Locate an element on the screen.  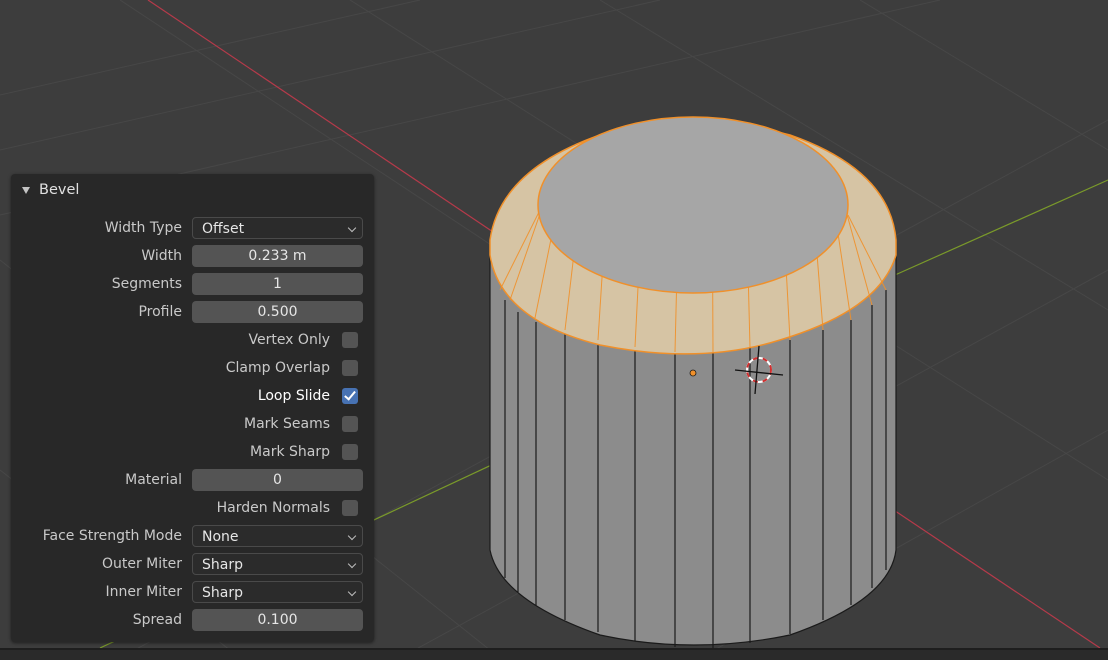
panel-title: Bevel is located at coordinates (59, 190).